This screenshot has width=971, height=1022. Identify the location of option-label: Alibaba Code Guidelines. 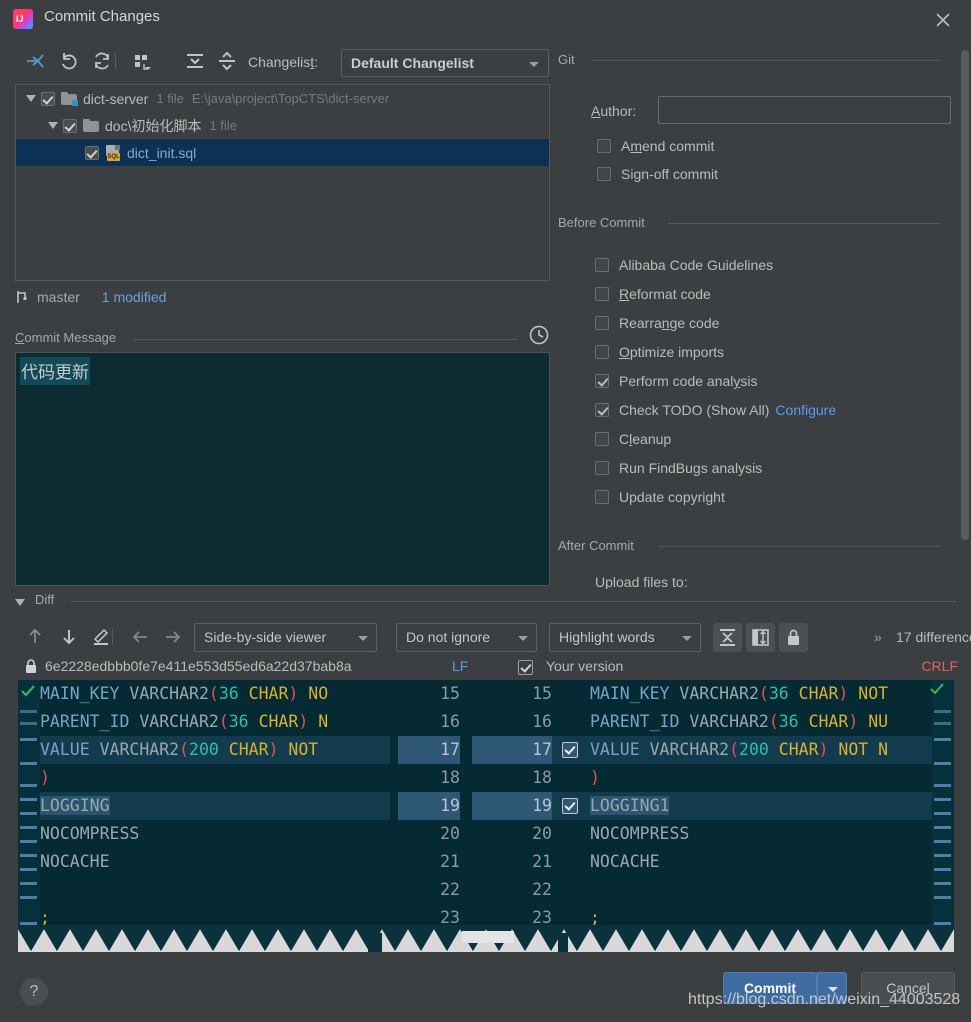
(696, 265).